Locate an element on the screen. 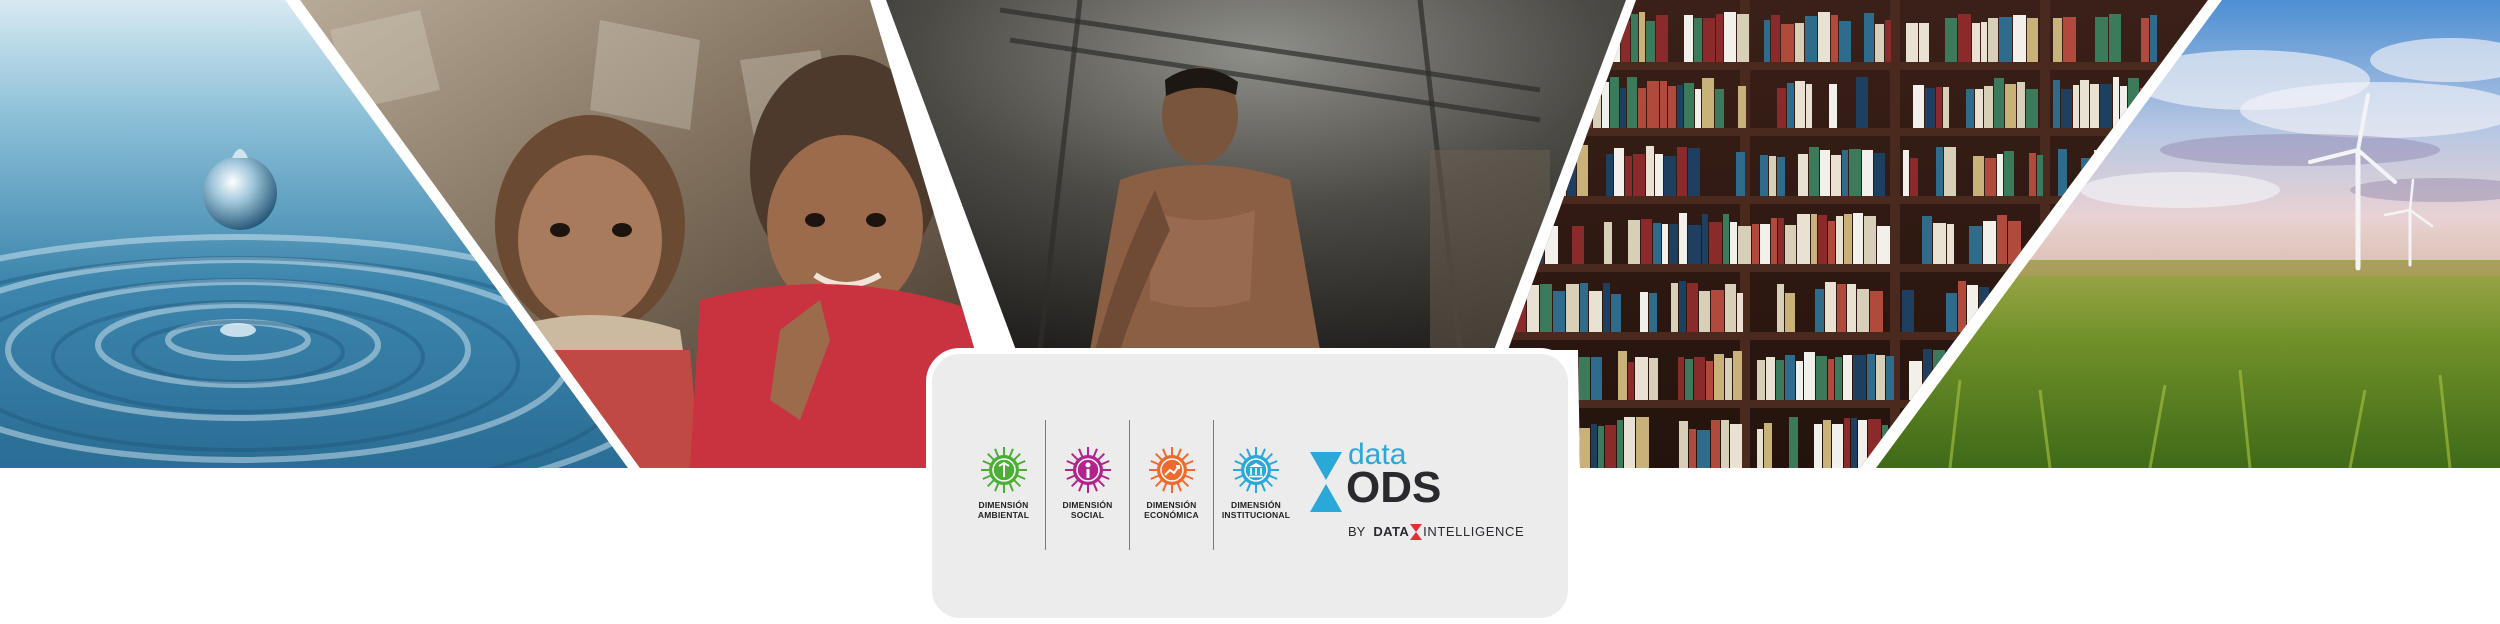  dimension-label: DIMENSIÓN INSTITUCIONAL is located at coordinates (1256, 510).